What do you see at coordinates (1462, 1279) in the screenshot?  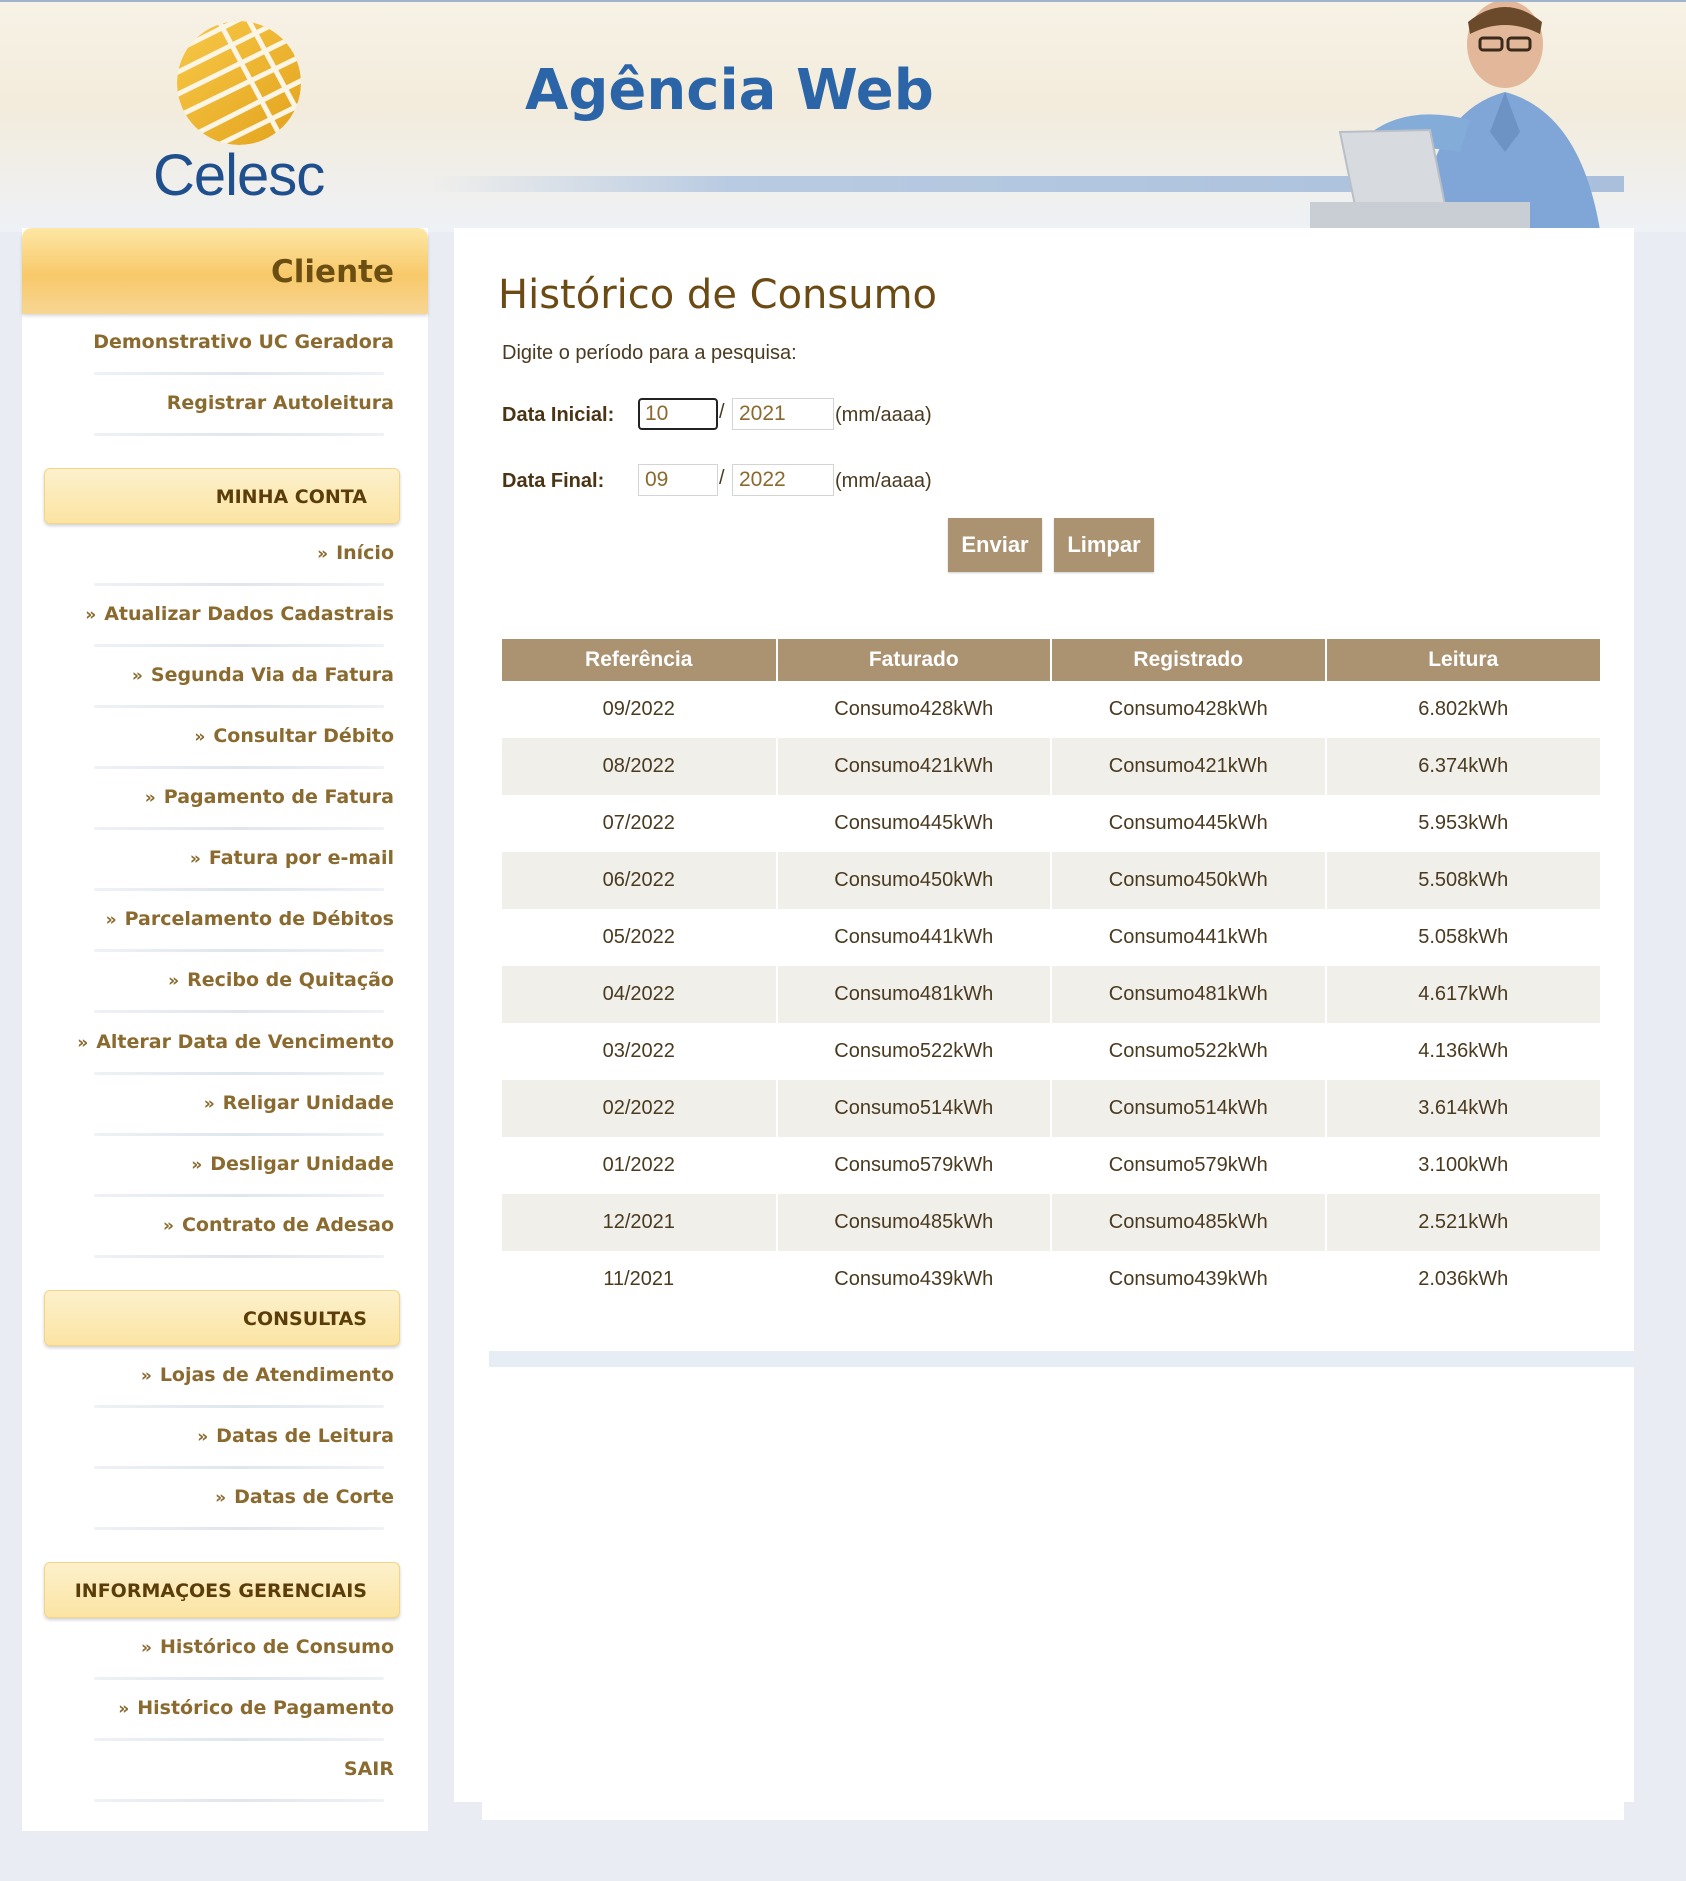 I see `cell-leitura: 2.036kWh` at bounding box center [1462, 1279].